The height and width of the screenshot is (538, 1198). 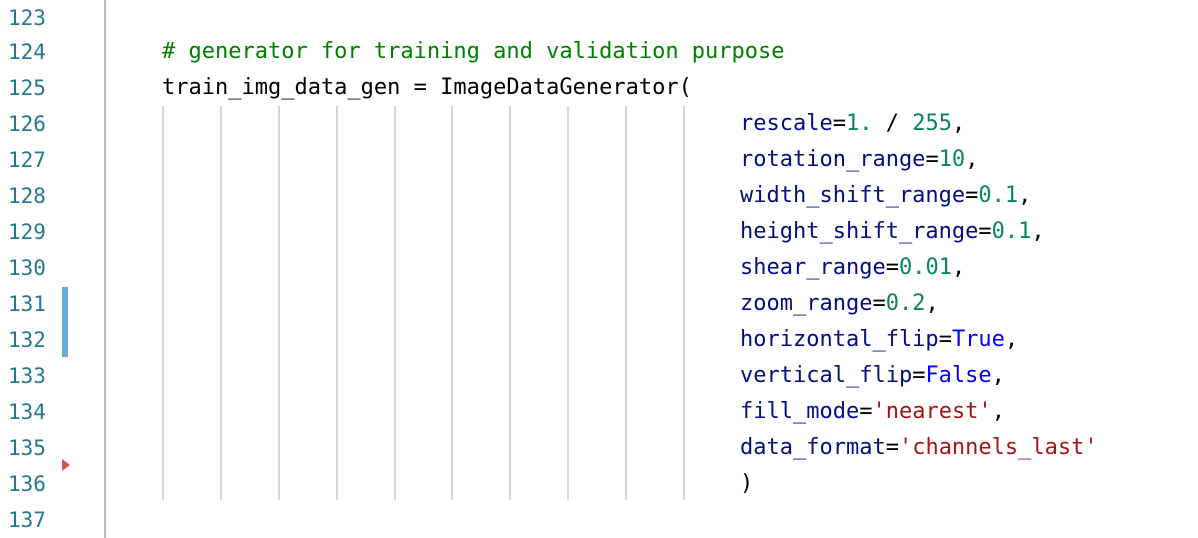 I want to click on code-line: horizontal_flip=True,, so click(x=879, y=340).